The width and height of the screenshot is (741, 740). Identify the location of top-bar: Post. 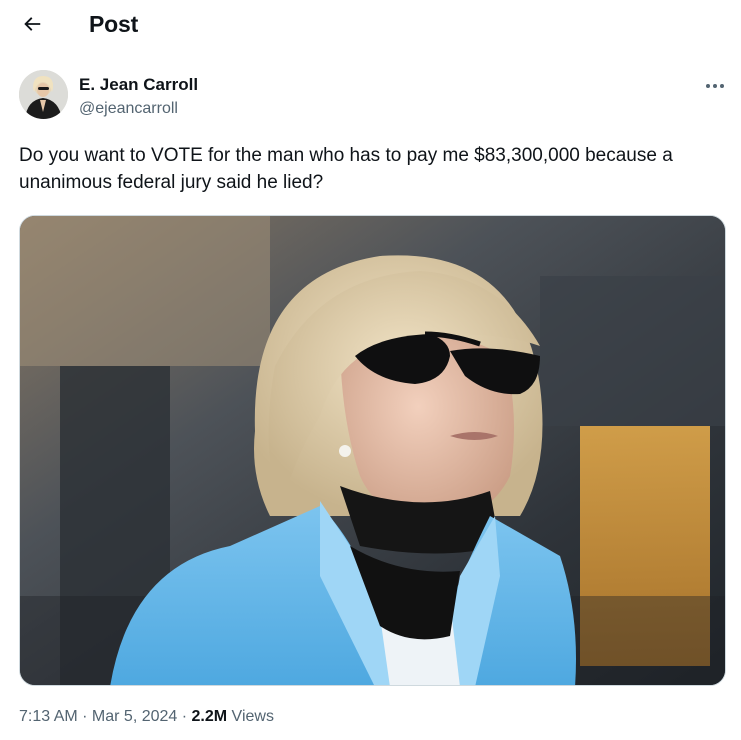
(370, 26).